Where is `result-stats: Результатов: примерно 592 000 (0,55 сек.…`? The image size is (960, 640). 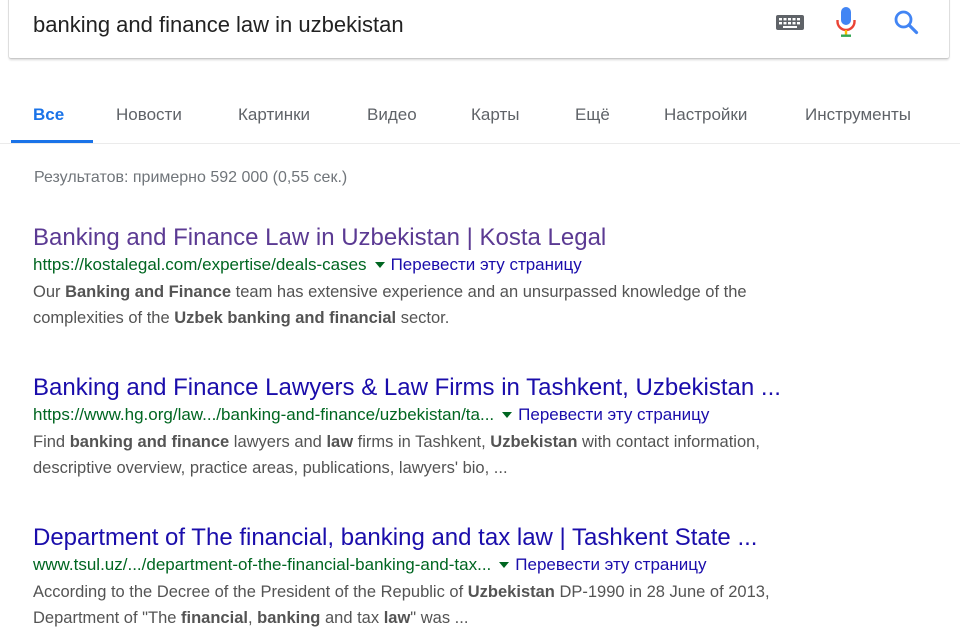
result-stats: Результатов: примерно 592 000 (0,55 сек.… is located at coordinates (191, 177).